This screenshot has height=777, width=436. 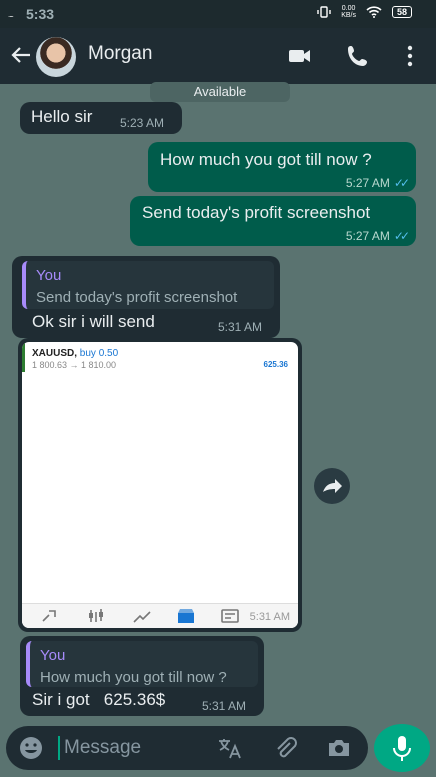 What do you see at coordinates (142, 123) in the screenshot?
I see `message-time: 5:23 AM` at bounding box center [142, 123].